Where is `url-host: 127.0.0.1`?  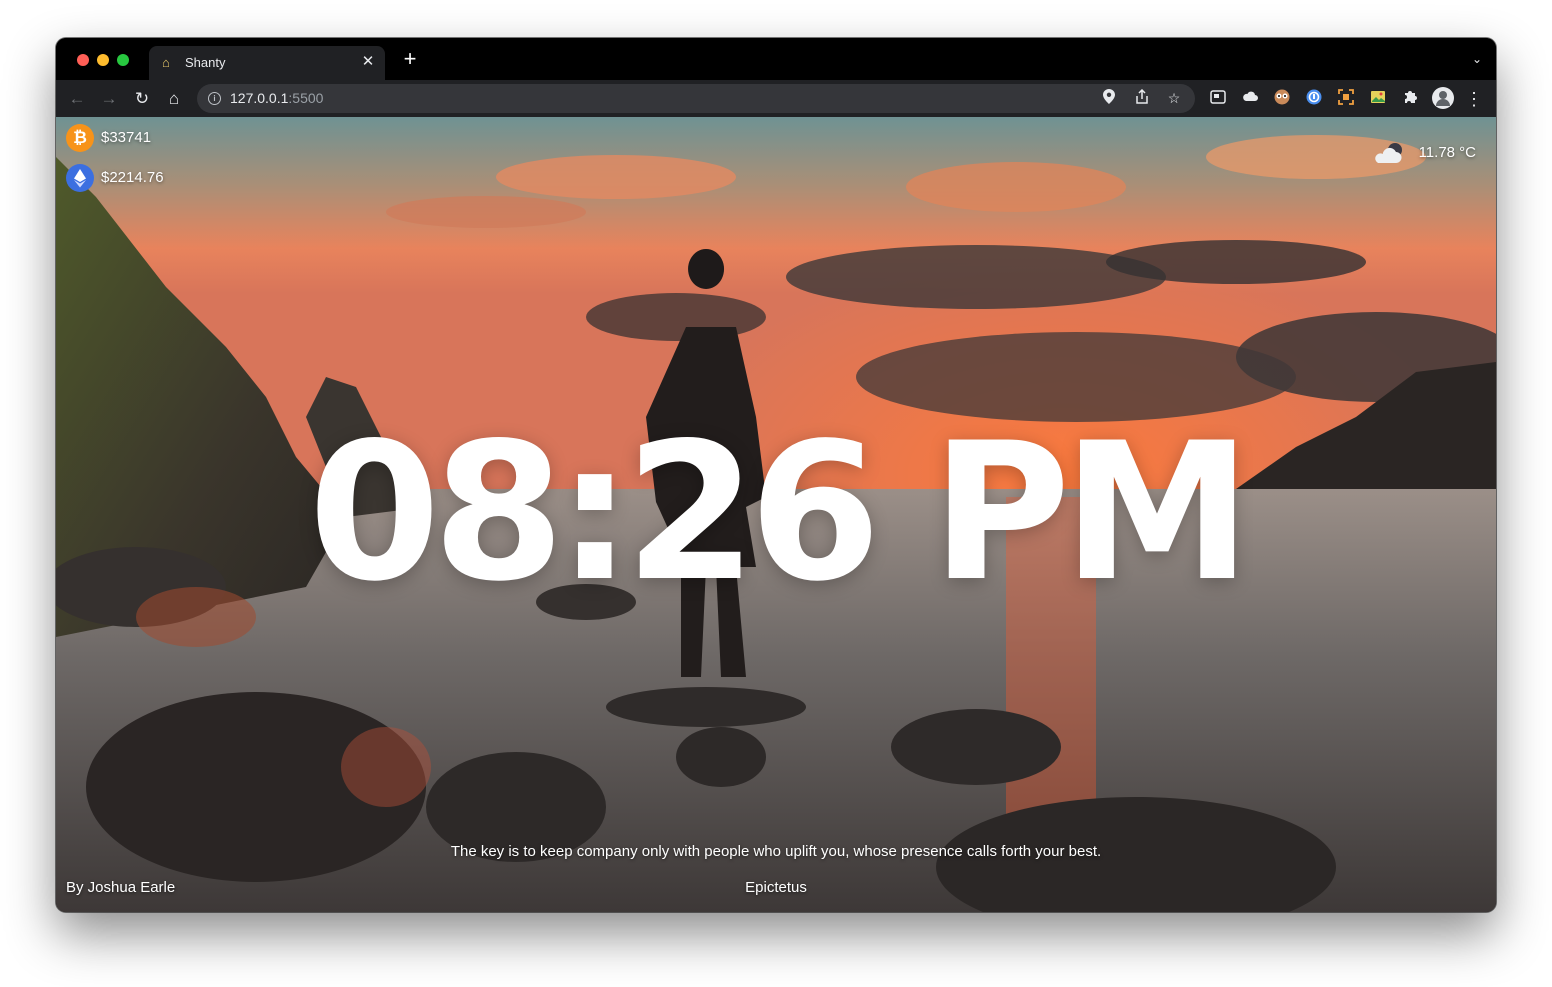
url-host: 127.0.0.1 is located at coordinates (259, 98).